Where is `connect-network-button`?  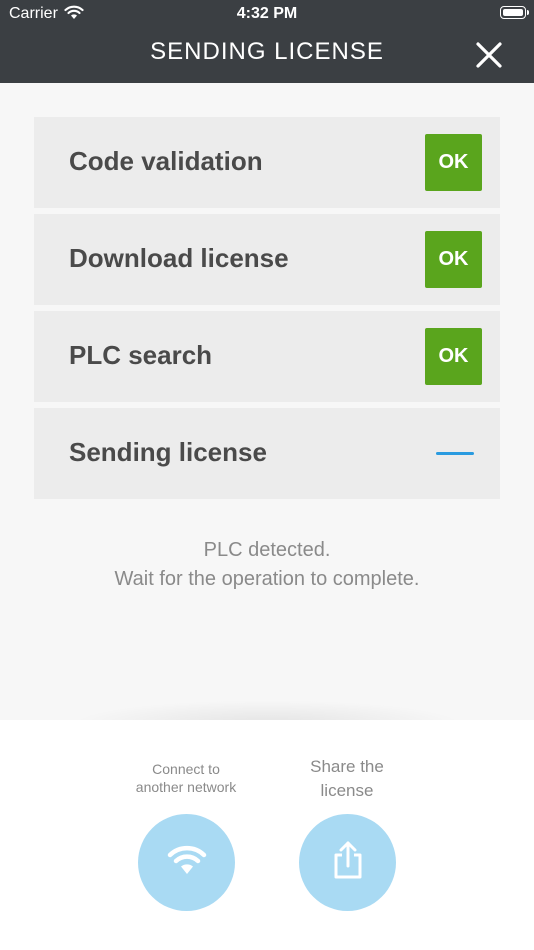
connect-network-button is located at coordinates (186, 862).